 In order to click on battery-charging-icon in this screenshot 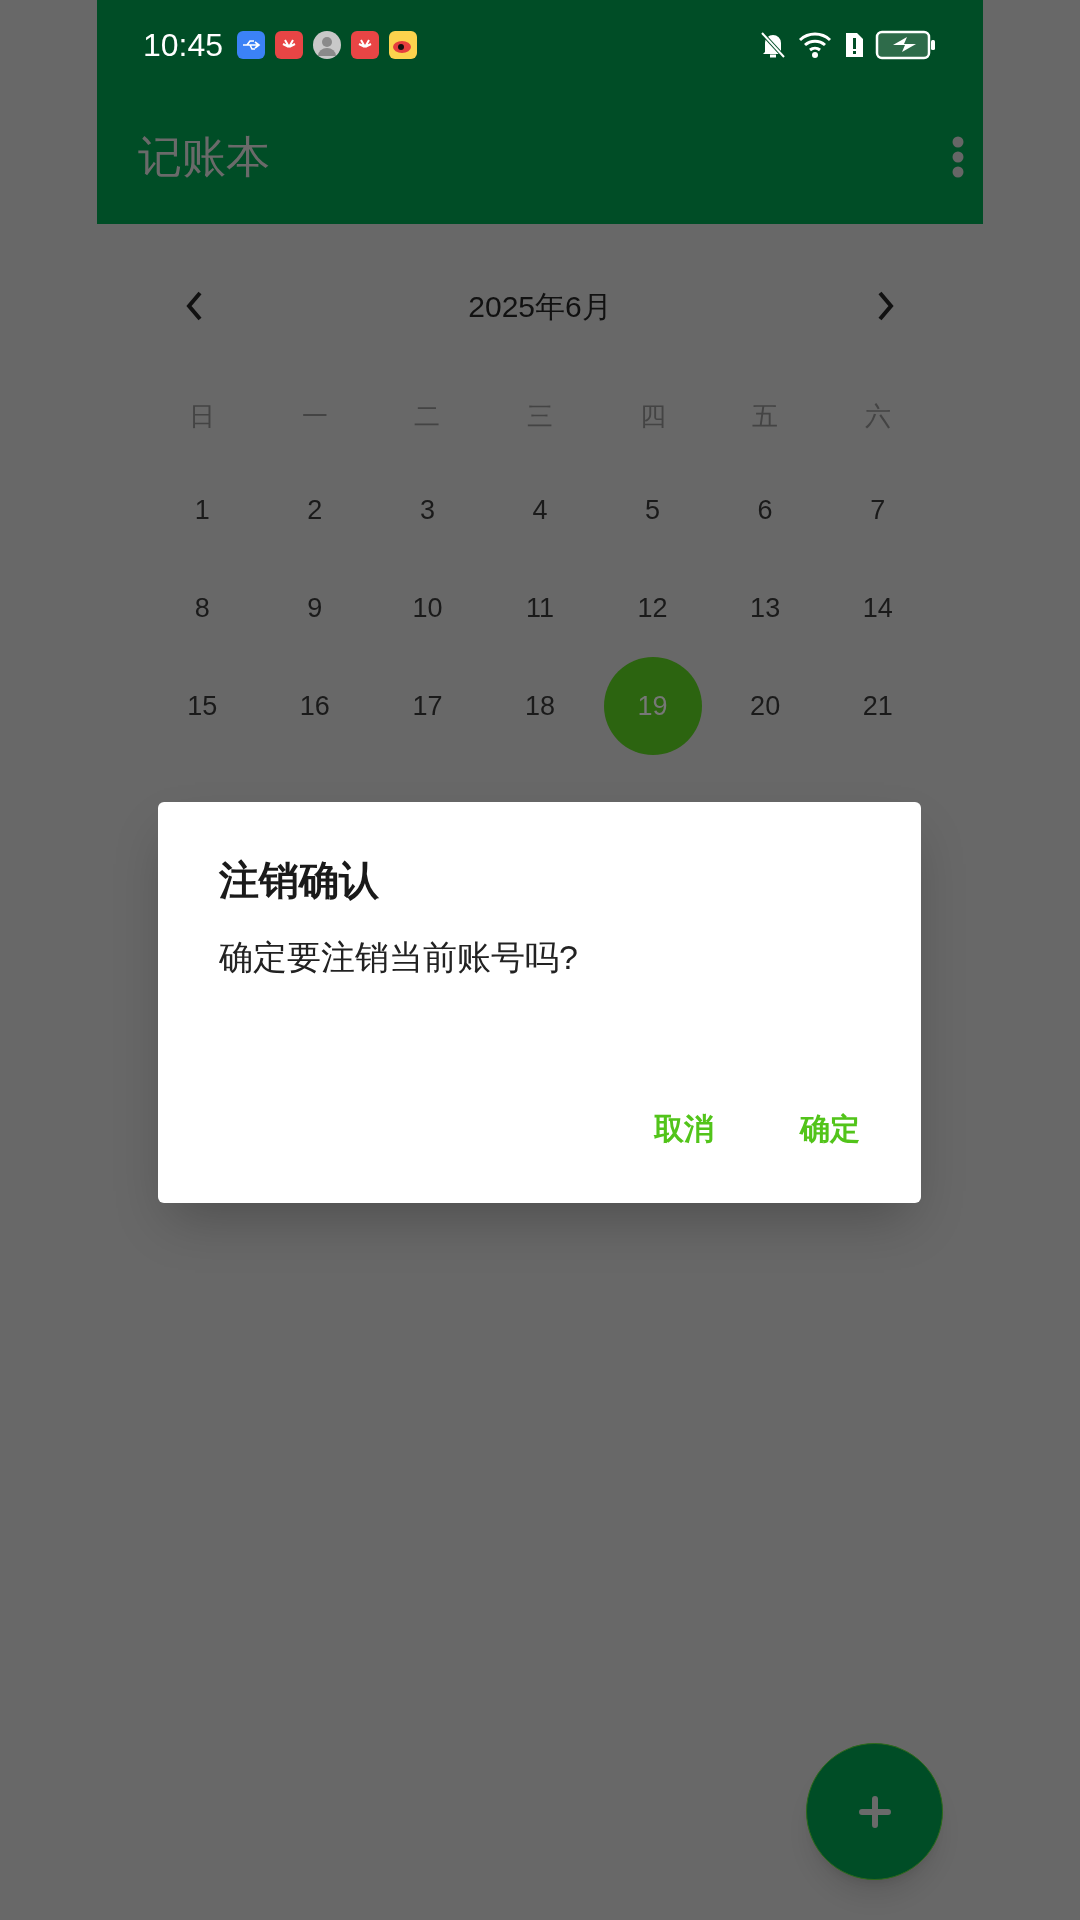, I will do `click(906, 45)`.